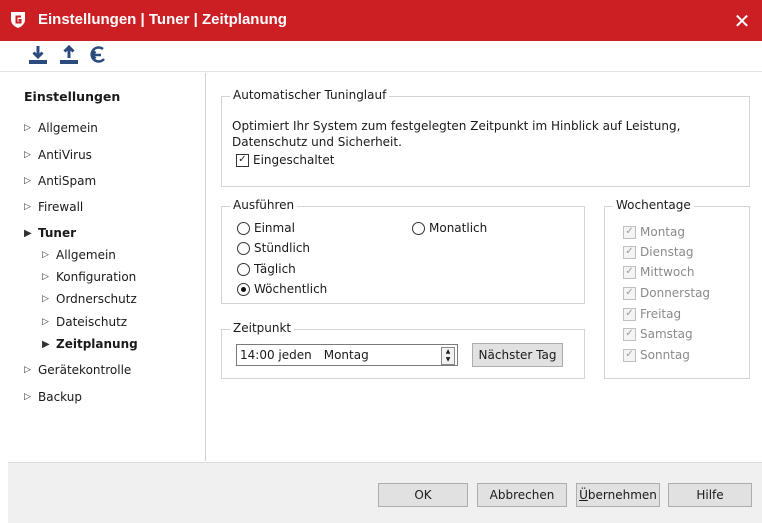  What do you see at coordinates (72, 96) in the screenshot?
I see `sidebar-title: Einstellungen` at bounding box center [72, 96].